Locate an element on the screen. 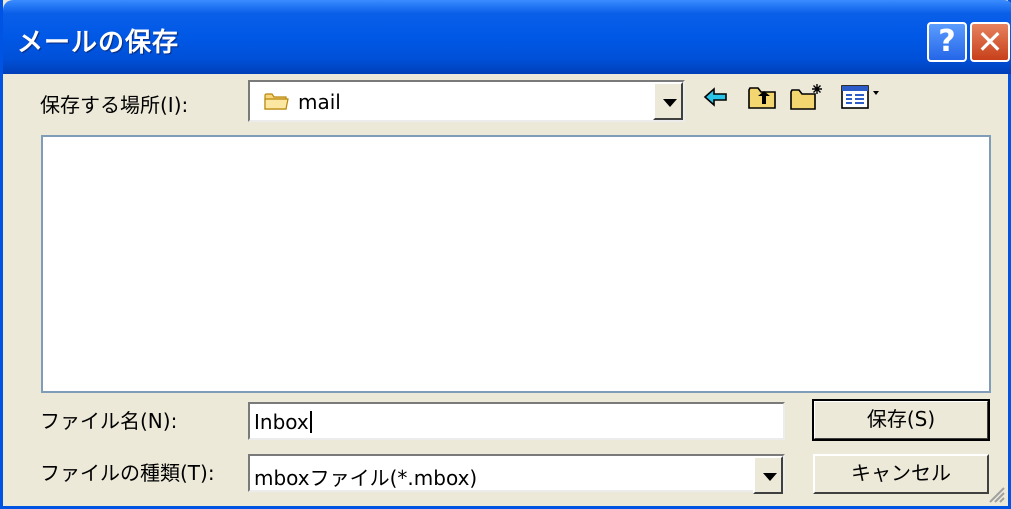  up-folder-icon is located at coordinates (763, 97).